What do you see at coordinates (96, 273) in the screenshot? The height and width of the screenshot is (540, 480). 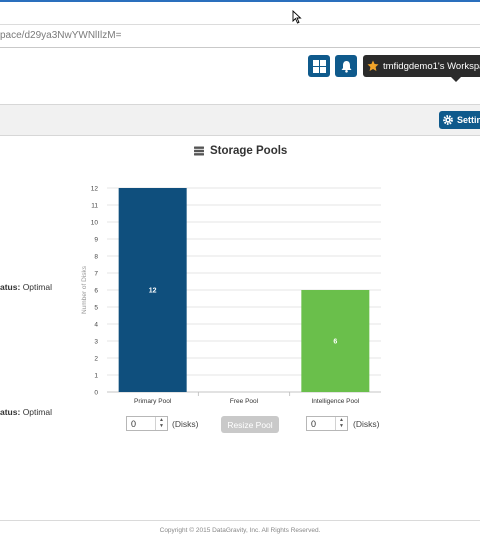 I see `y-tick-label: 7` at bounding box center [96, 273].